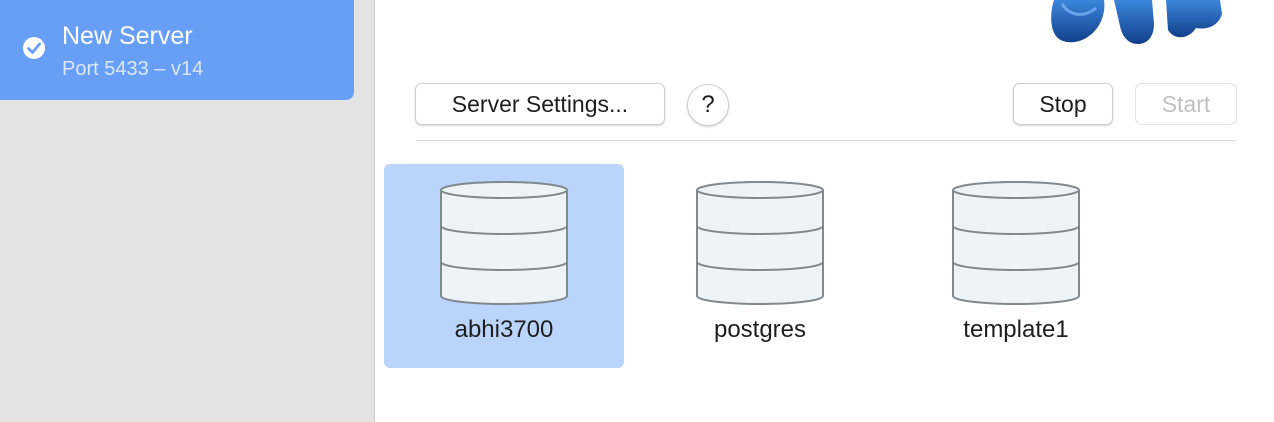 This screenshot has height=422, width=1274. What do you see at coordinates (1016, 329) in the screenshot?
I see `database-name: template1` at bounding box center [1016, 329].